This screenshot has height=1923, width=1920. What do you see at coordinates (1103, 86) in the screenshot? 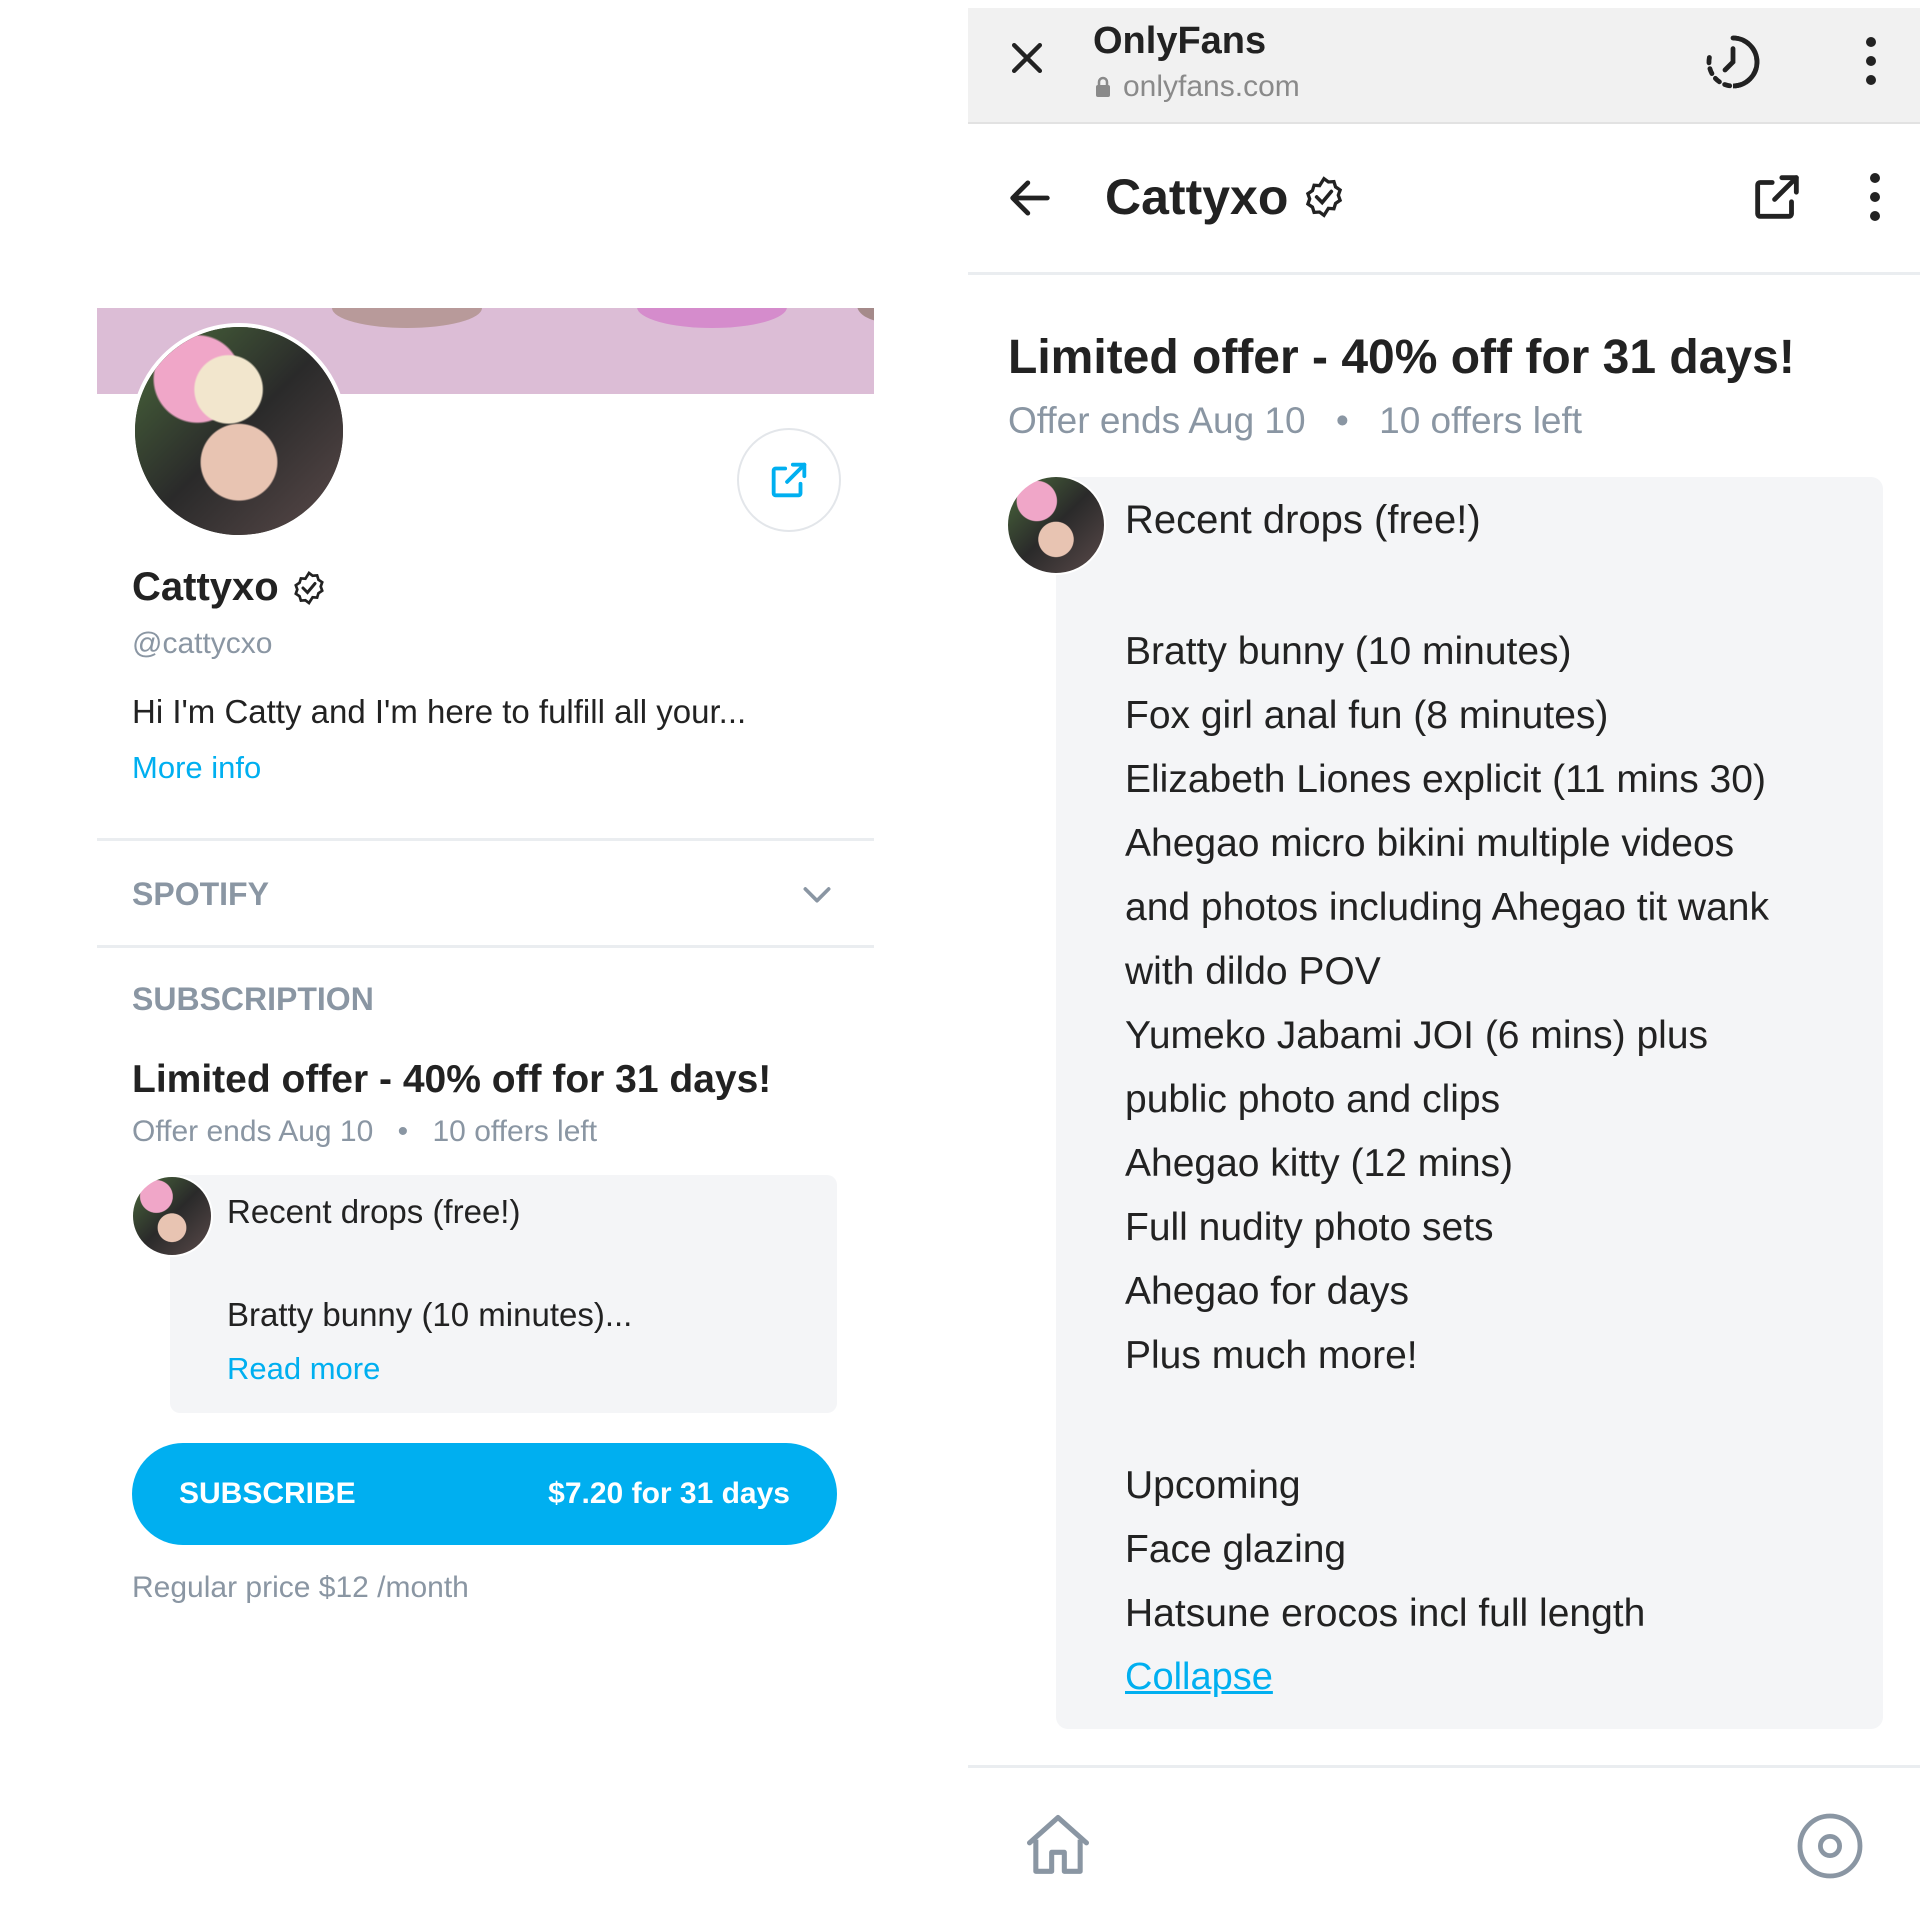
I see `lock-icon` at bounding box center [1103, 86].